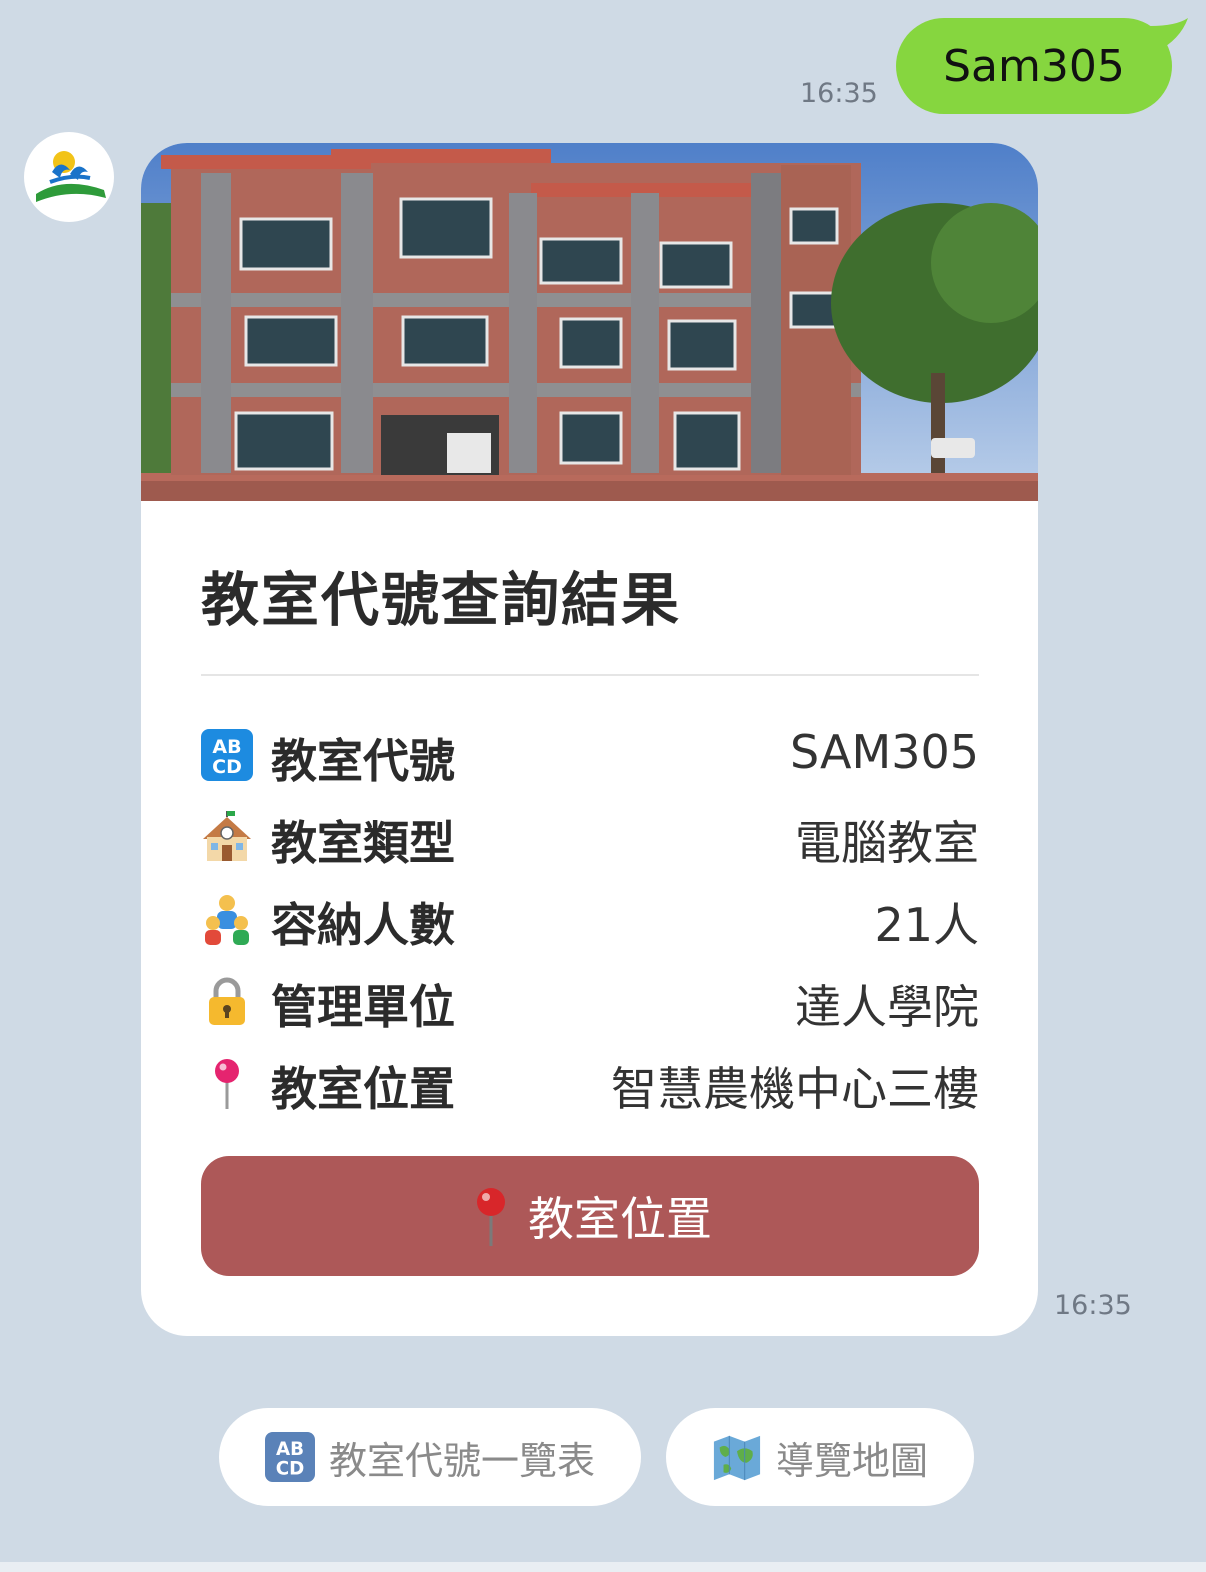 The image size is (1206, 1572). What do you see at coordinates (491, 1217) in the screenshot?
I see `pushpin-icon` at bounding box center [491, 1217].